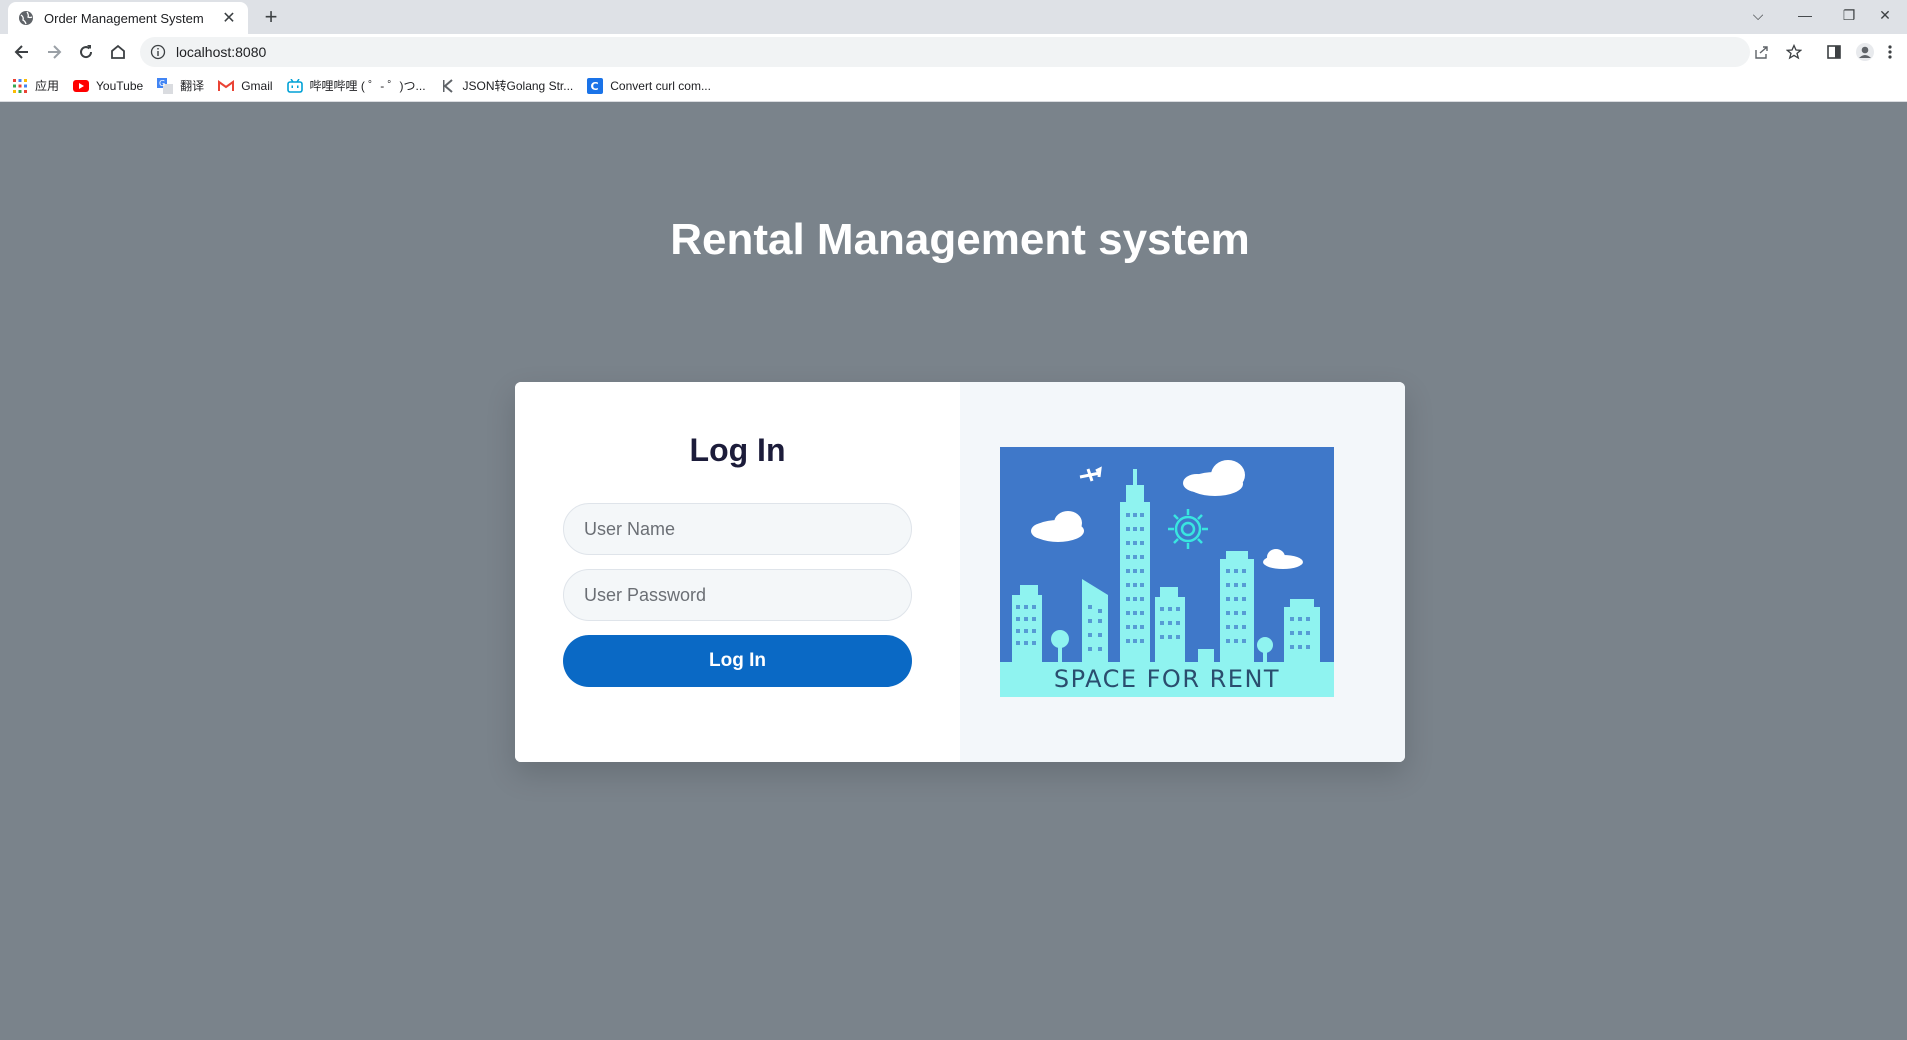  Describe the element at coordinates (165, 85) in the screenshot. I see `translate-icon: G` at that location.